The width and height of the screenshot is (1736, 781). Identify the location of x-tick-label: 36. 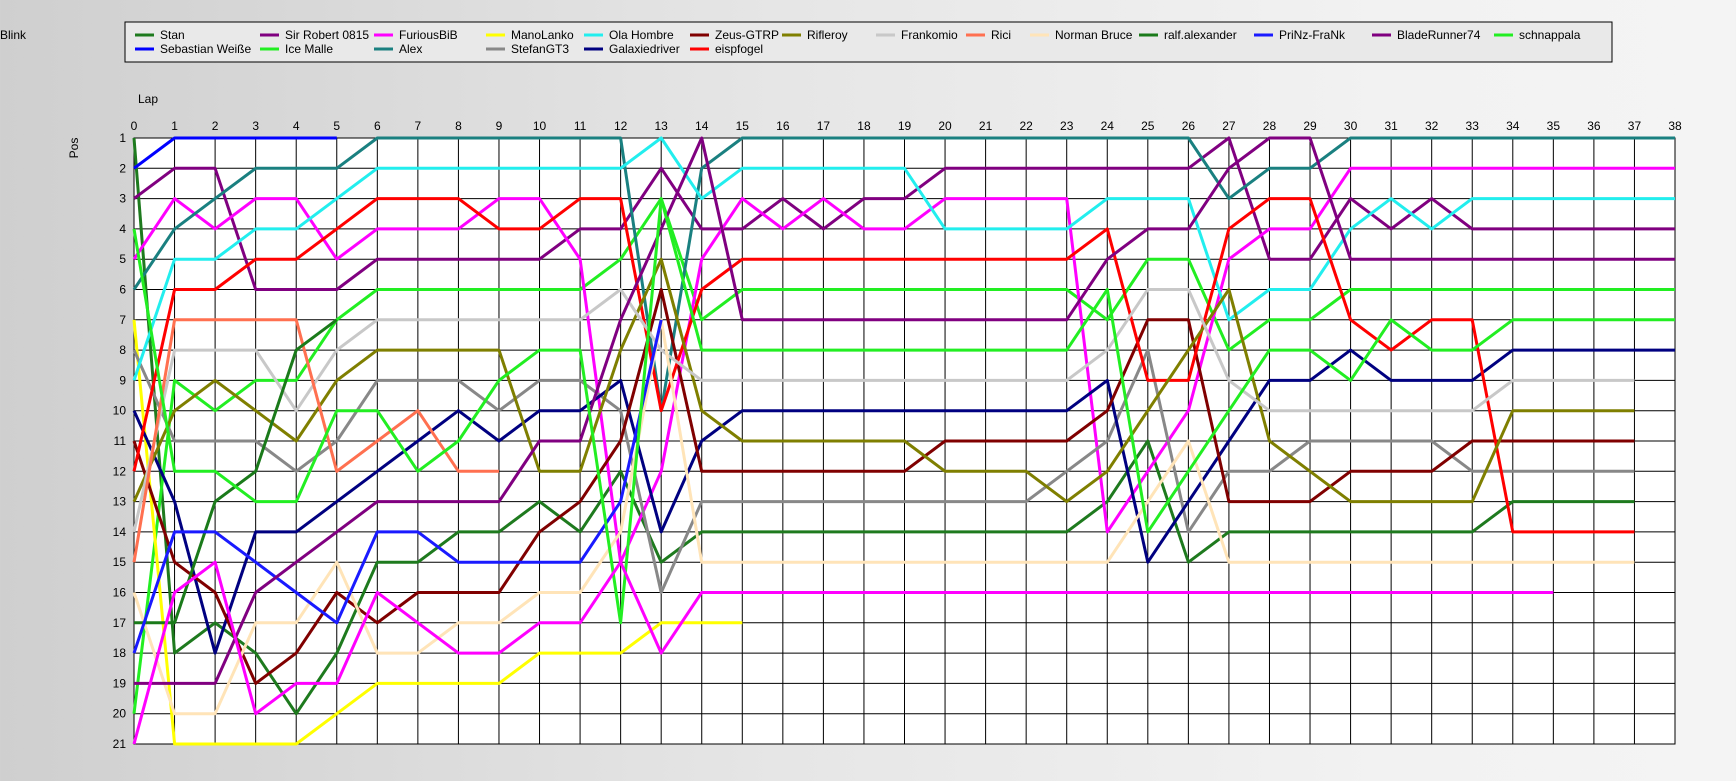
(1594, 126).